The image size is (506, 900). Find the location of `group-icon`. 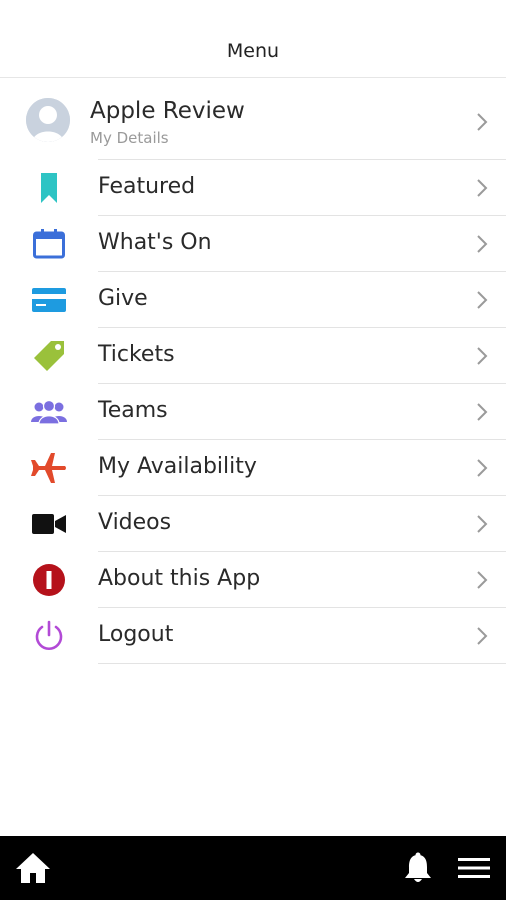

group-icon is located at coordinates (49, 412).